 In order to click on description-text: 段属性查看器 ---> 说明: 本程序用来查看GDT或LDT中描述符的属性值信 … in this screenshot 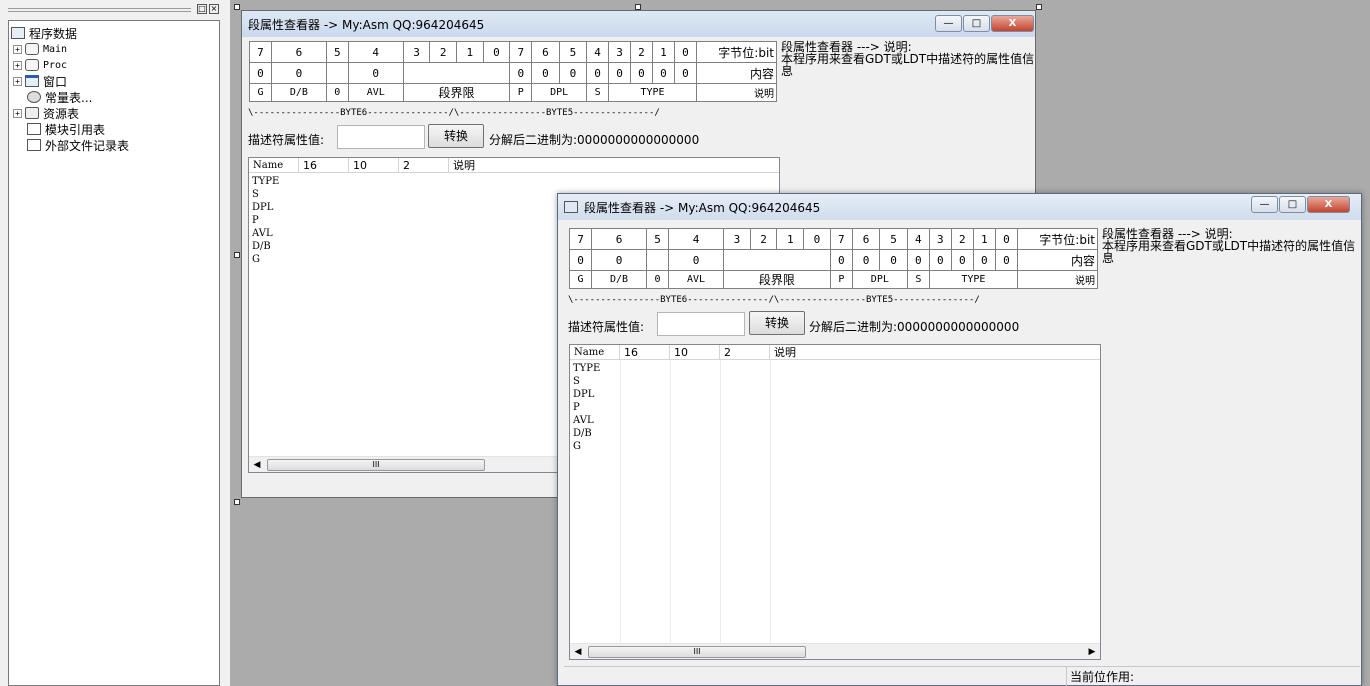, I will do `click(908, 59)`.